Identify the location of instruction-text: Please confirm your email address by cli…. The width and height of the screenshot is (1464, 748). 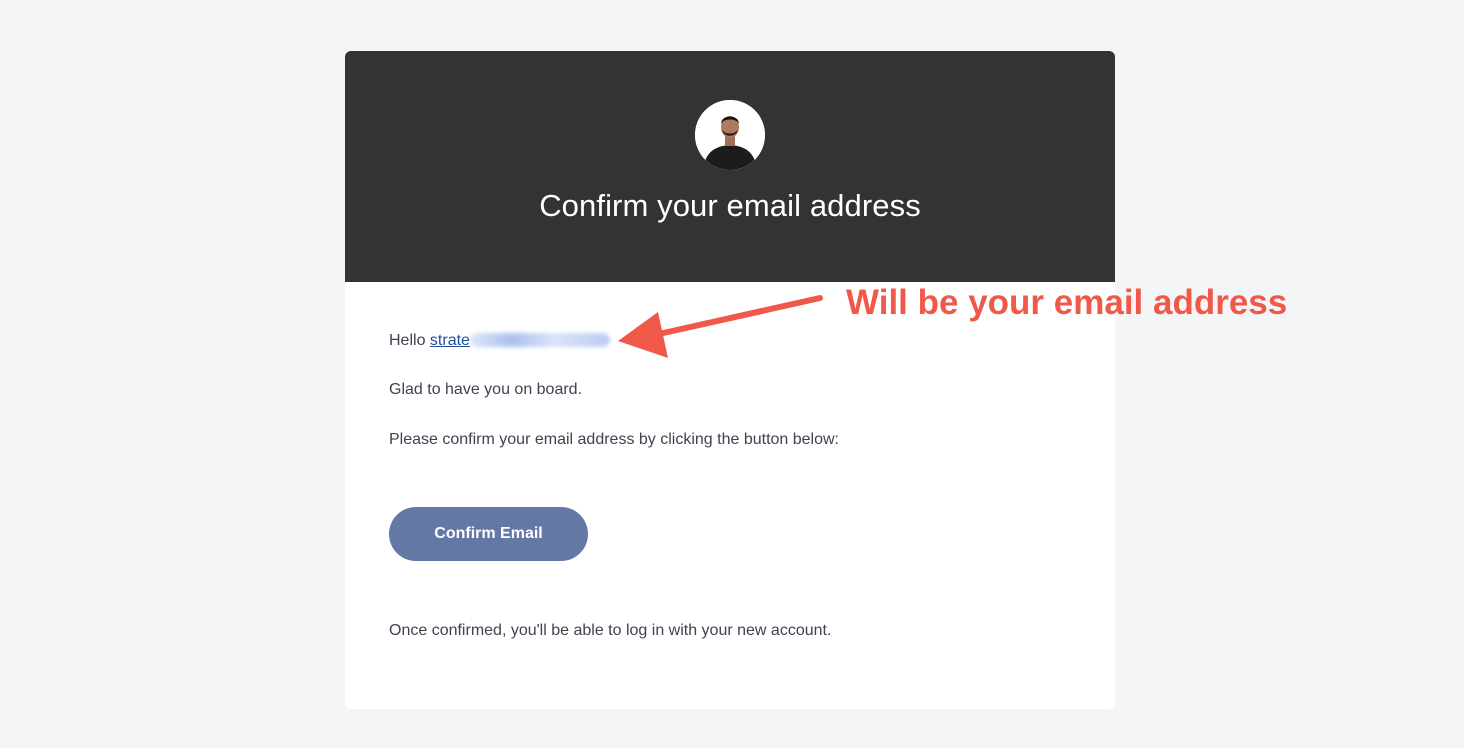
(614, 439).